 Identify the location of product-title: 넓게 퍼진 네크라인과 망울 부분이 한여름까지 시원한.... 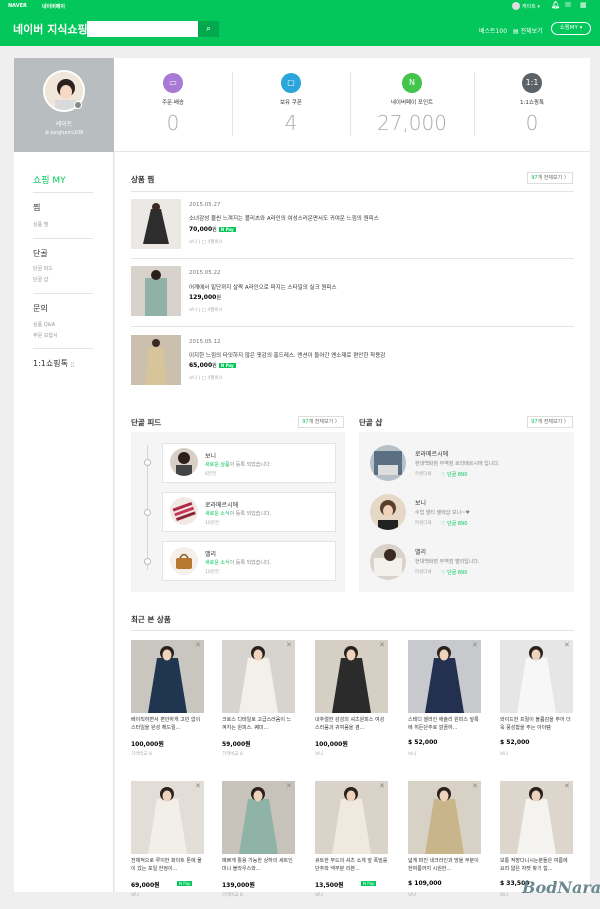
(444, 866).